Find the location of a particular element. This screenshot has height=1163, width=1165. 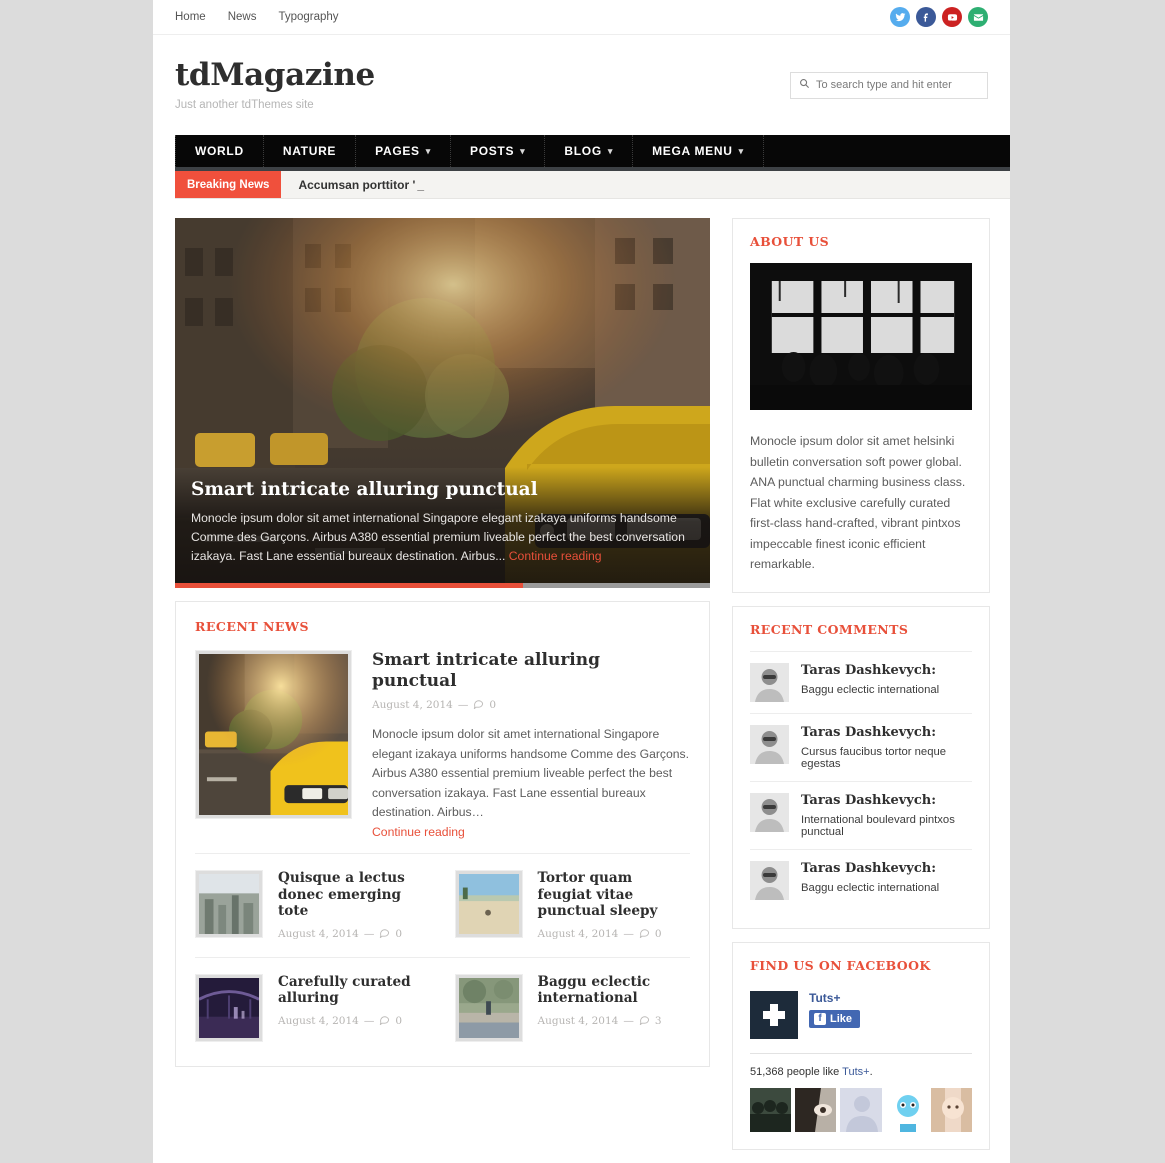

nav-item-pages: PAGES ▾ is located at coordinates (403, 151).